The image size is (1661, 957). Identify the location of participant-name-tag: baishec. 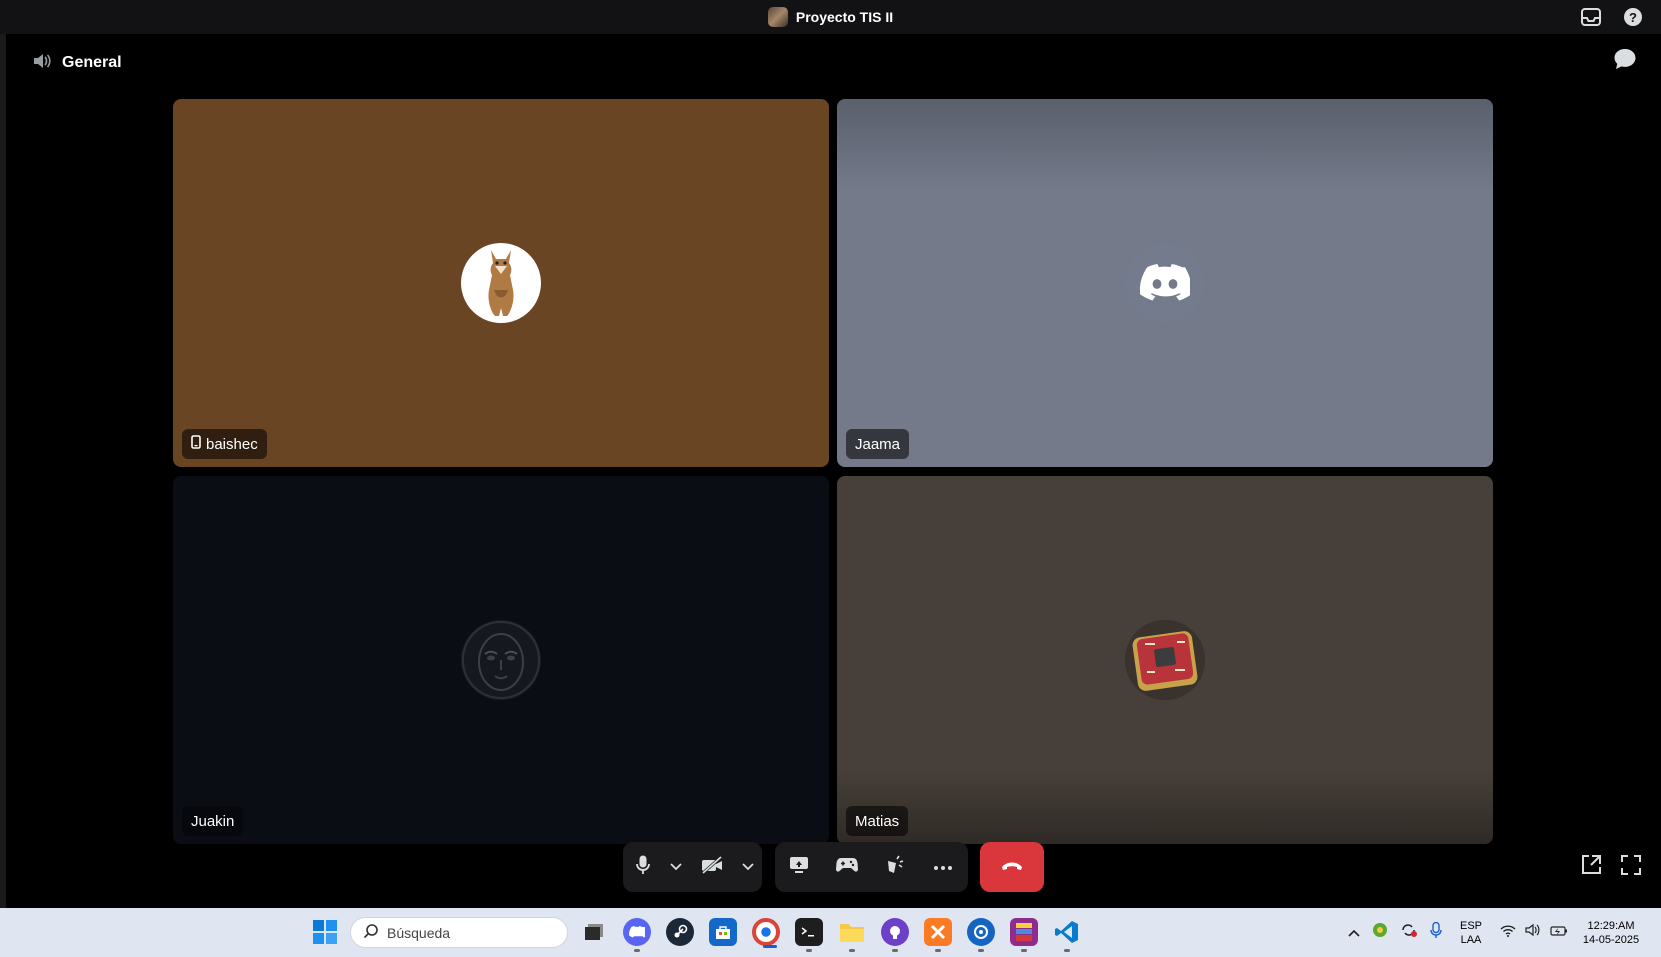
(224, 444).